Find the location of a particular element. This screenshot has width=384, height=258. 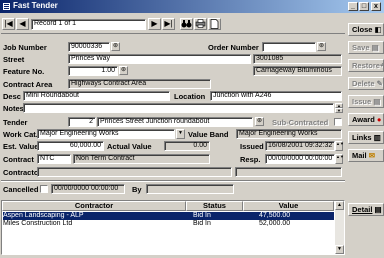

actual-value-label: Actual Value is located at coordinates (129, 146).